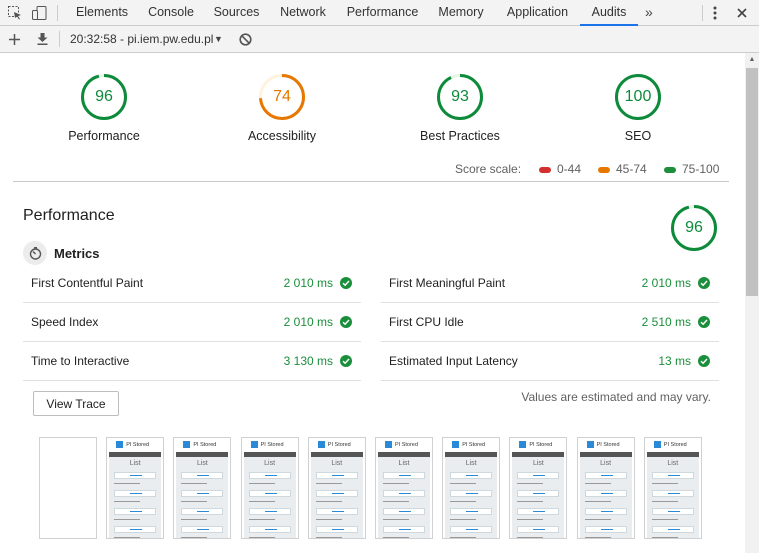 Image resolution: width=759 pixels, height=553 pixels. I want to click on tab-memory: Memory, so click(461, 12).